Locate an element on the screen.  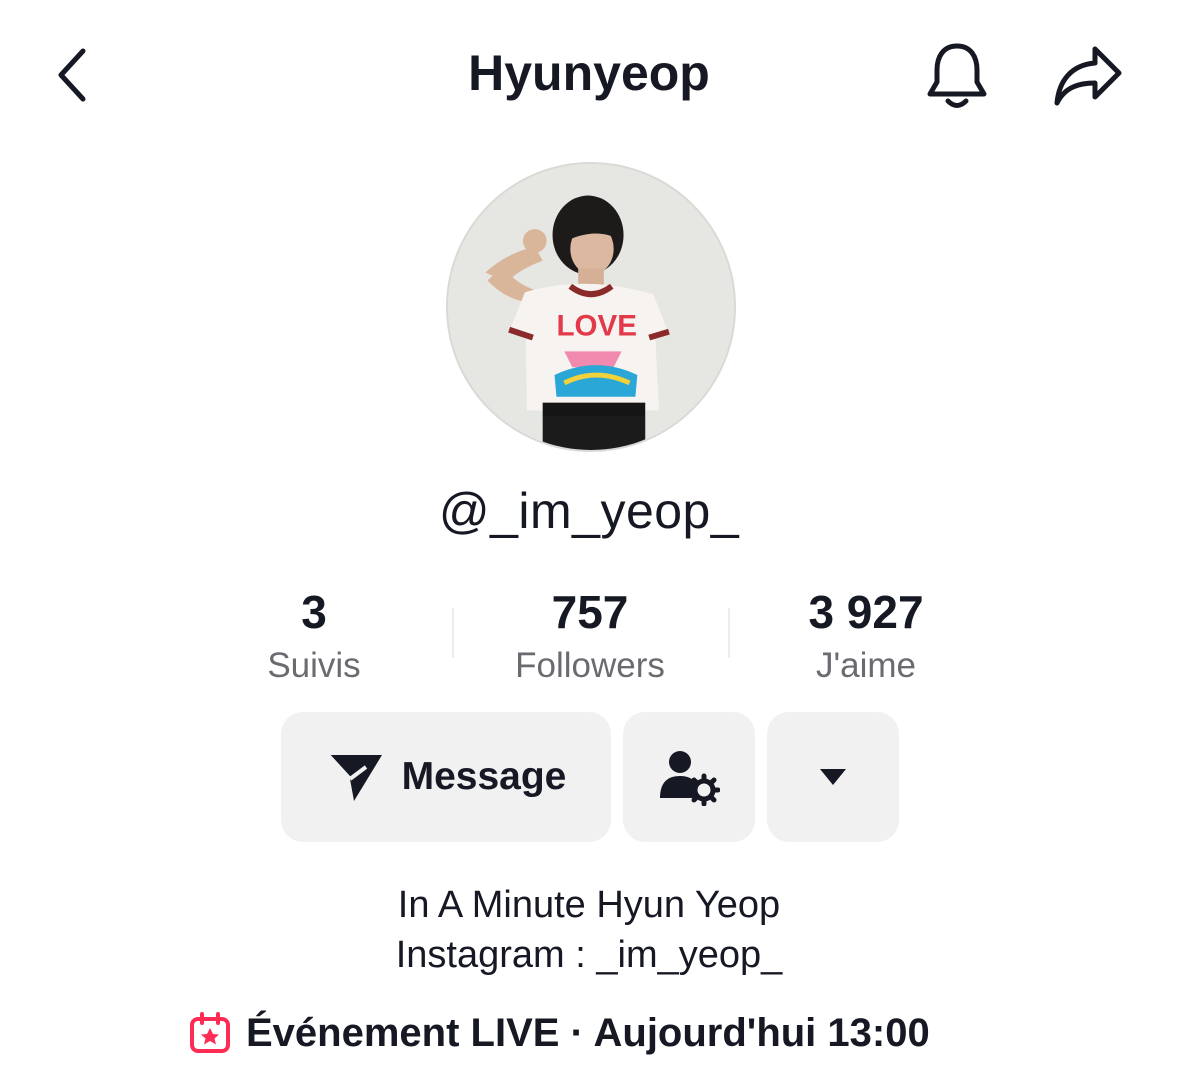
user-settings-icon is located at coordinates (690, 778).